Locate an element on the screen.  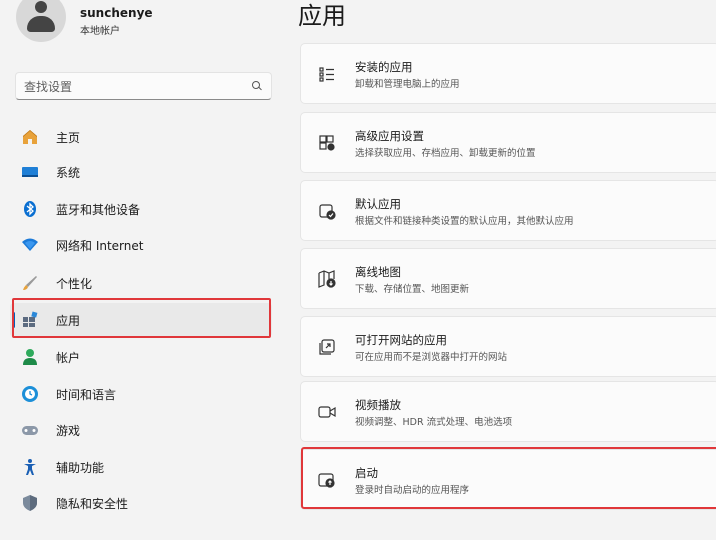
sidebar-item-system: 系统 is located at coordinates (141, 172).